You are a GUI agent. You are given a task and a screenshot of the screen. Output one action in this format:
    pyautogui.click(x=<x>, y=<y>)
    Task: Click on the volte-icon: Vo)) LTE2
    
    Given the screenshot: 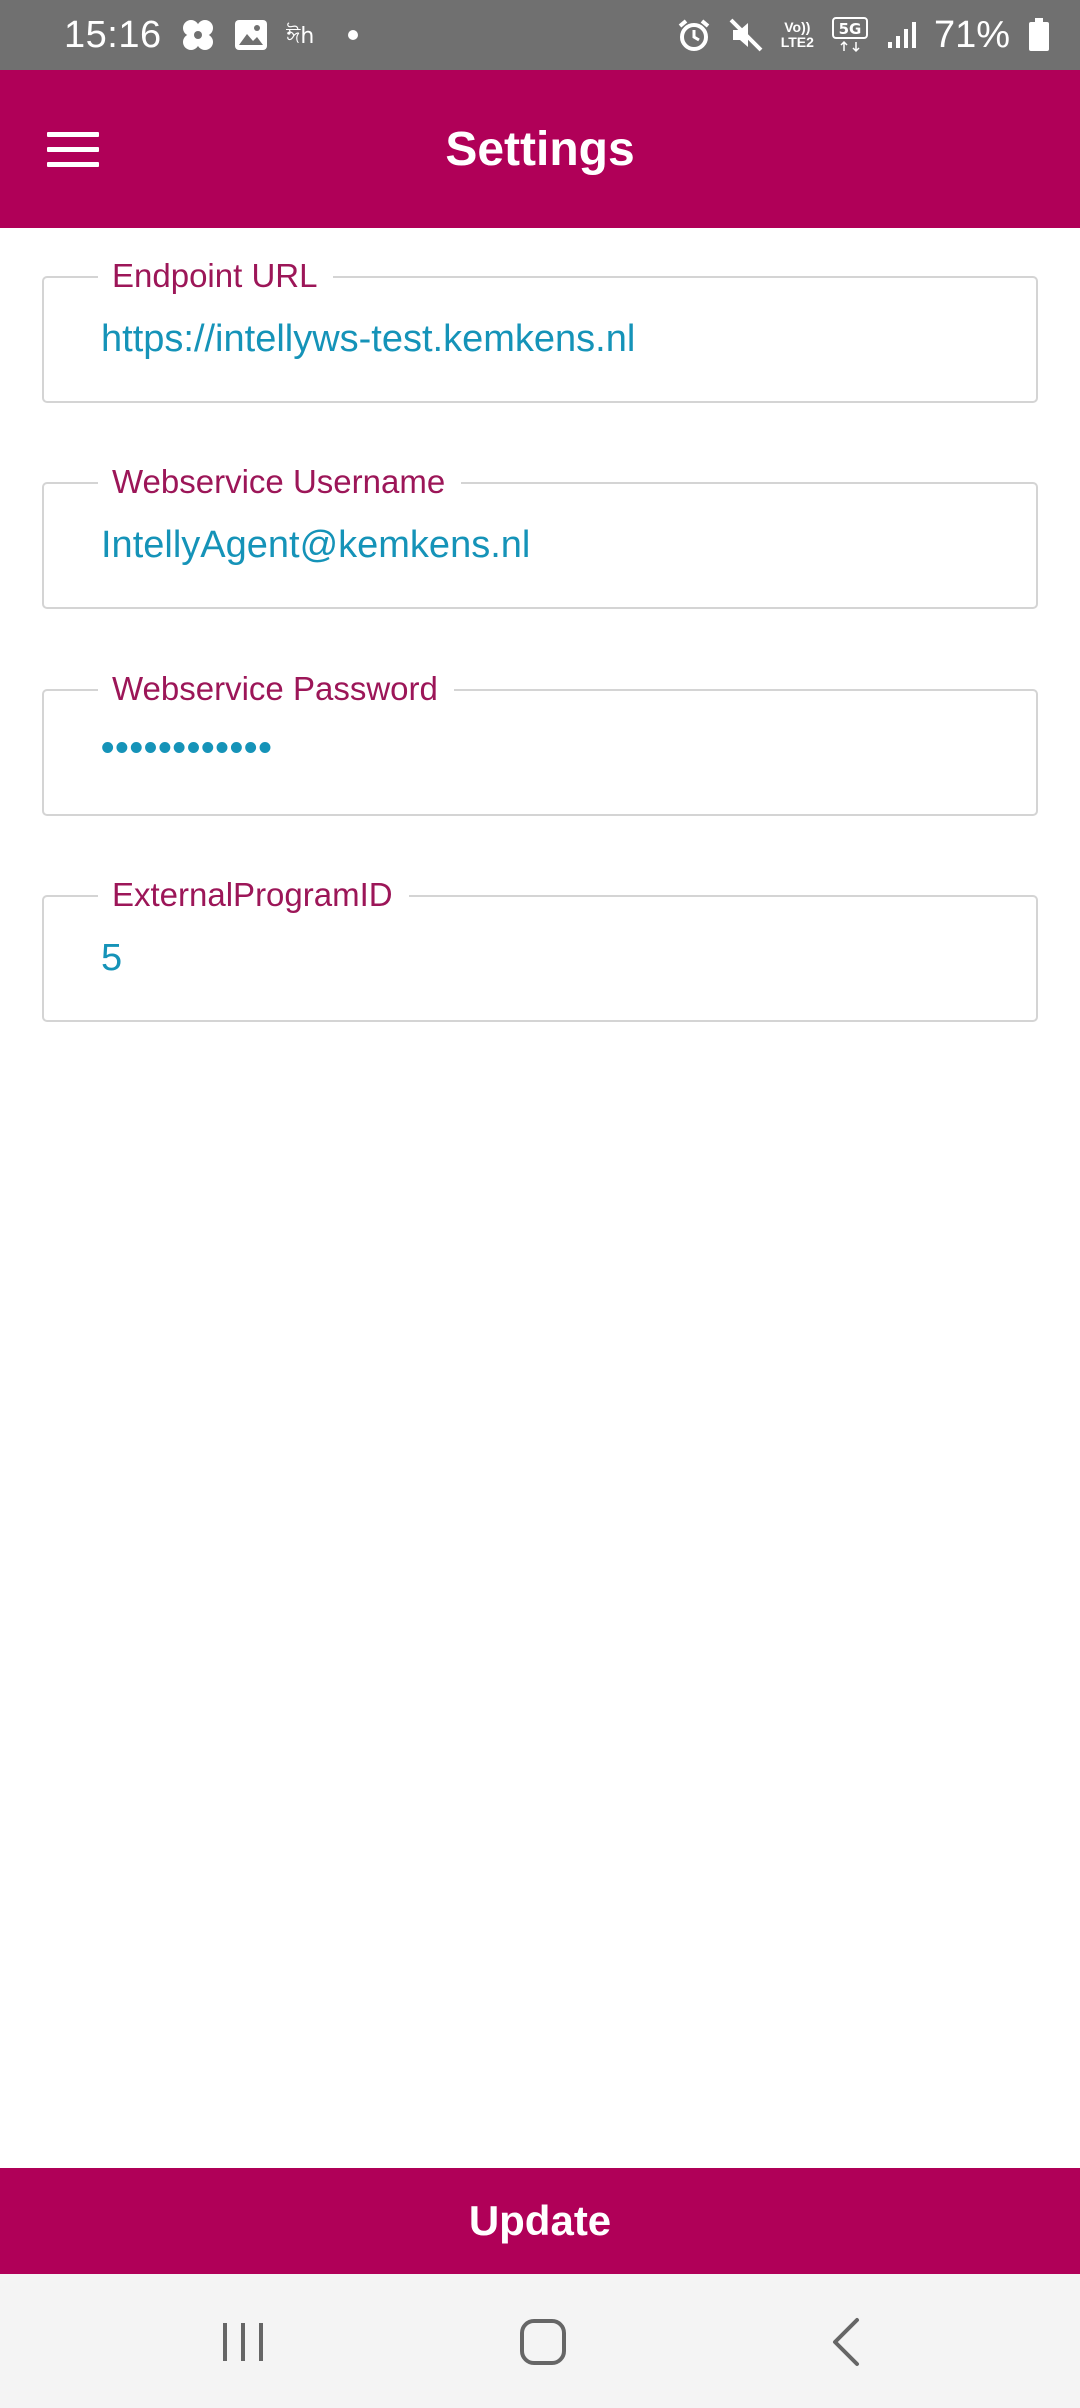 What is the action you would take?
    pyautogui.click(x=797, y=35)
    